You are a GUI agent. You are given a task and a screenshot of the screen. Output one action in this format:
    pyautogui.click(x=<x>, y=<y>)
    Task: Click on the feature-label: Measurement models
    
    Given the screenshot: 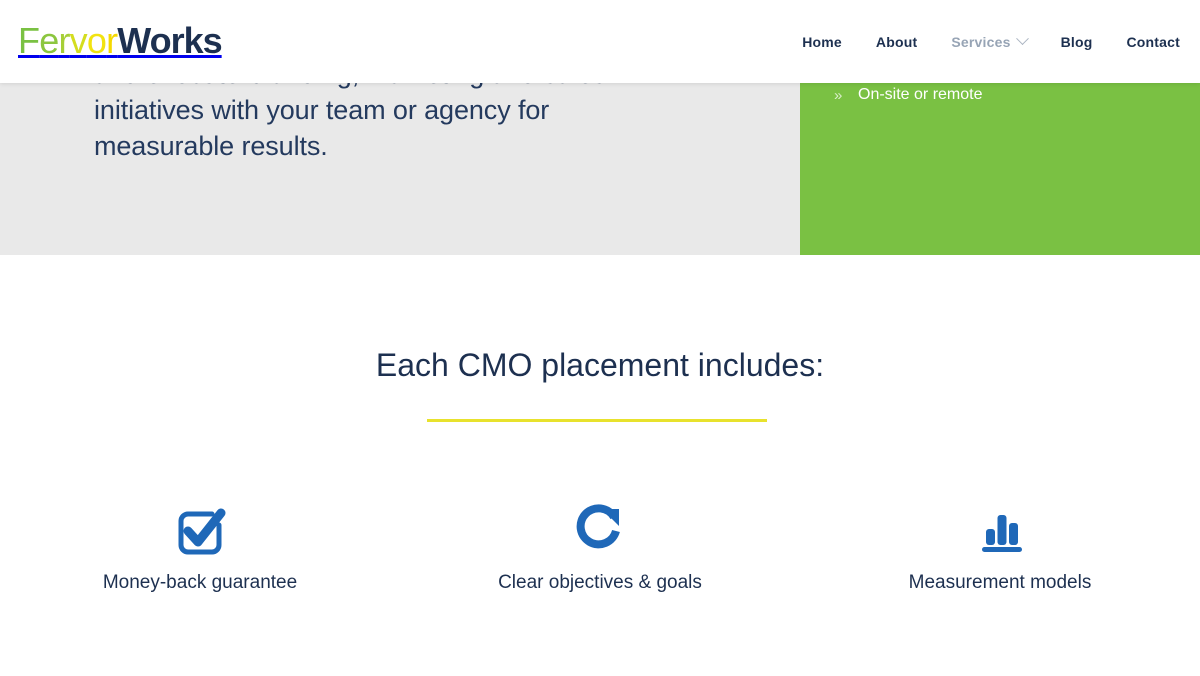 What is the action you would take?
    pyautogui.click(x=1000, y=582)
    